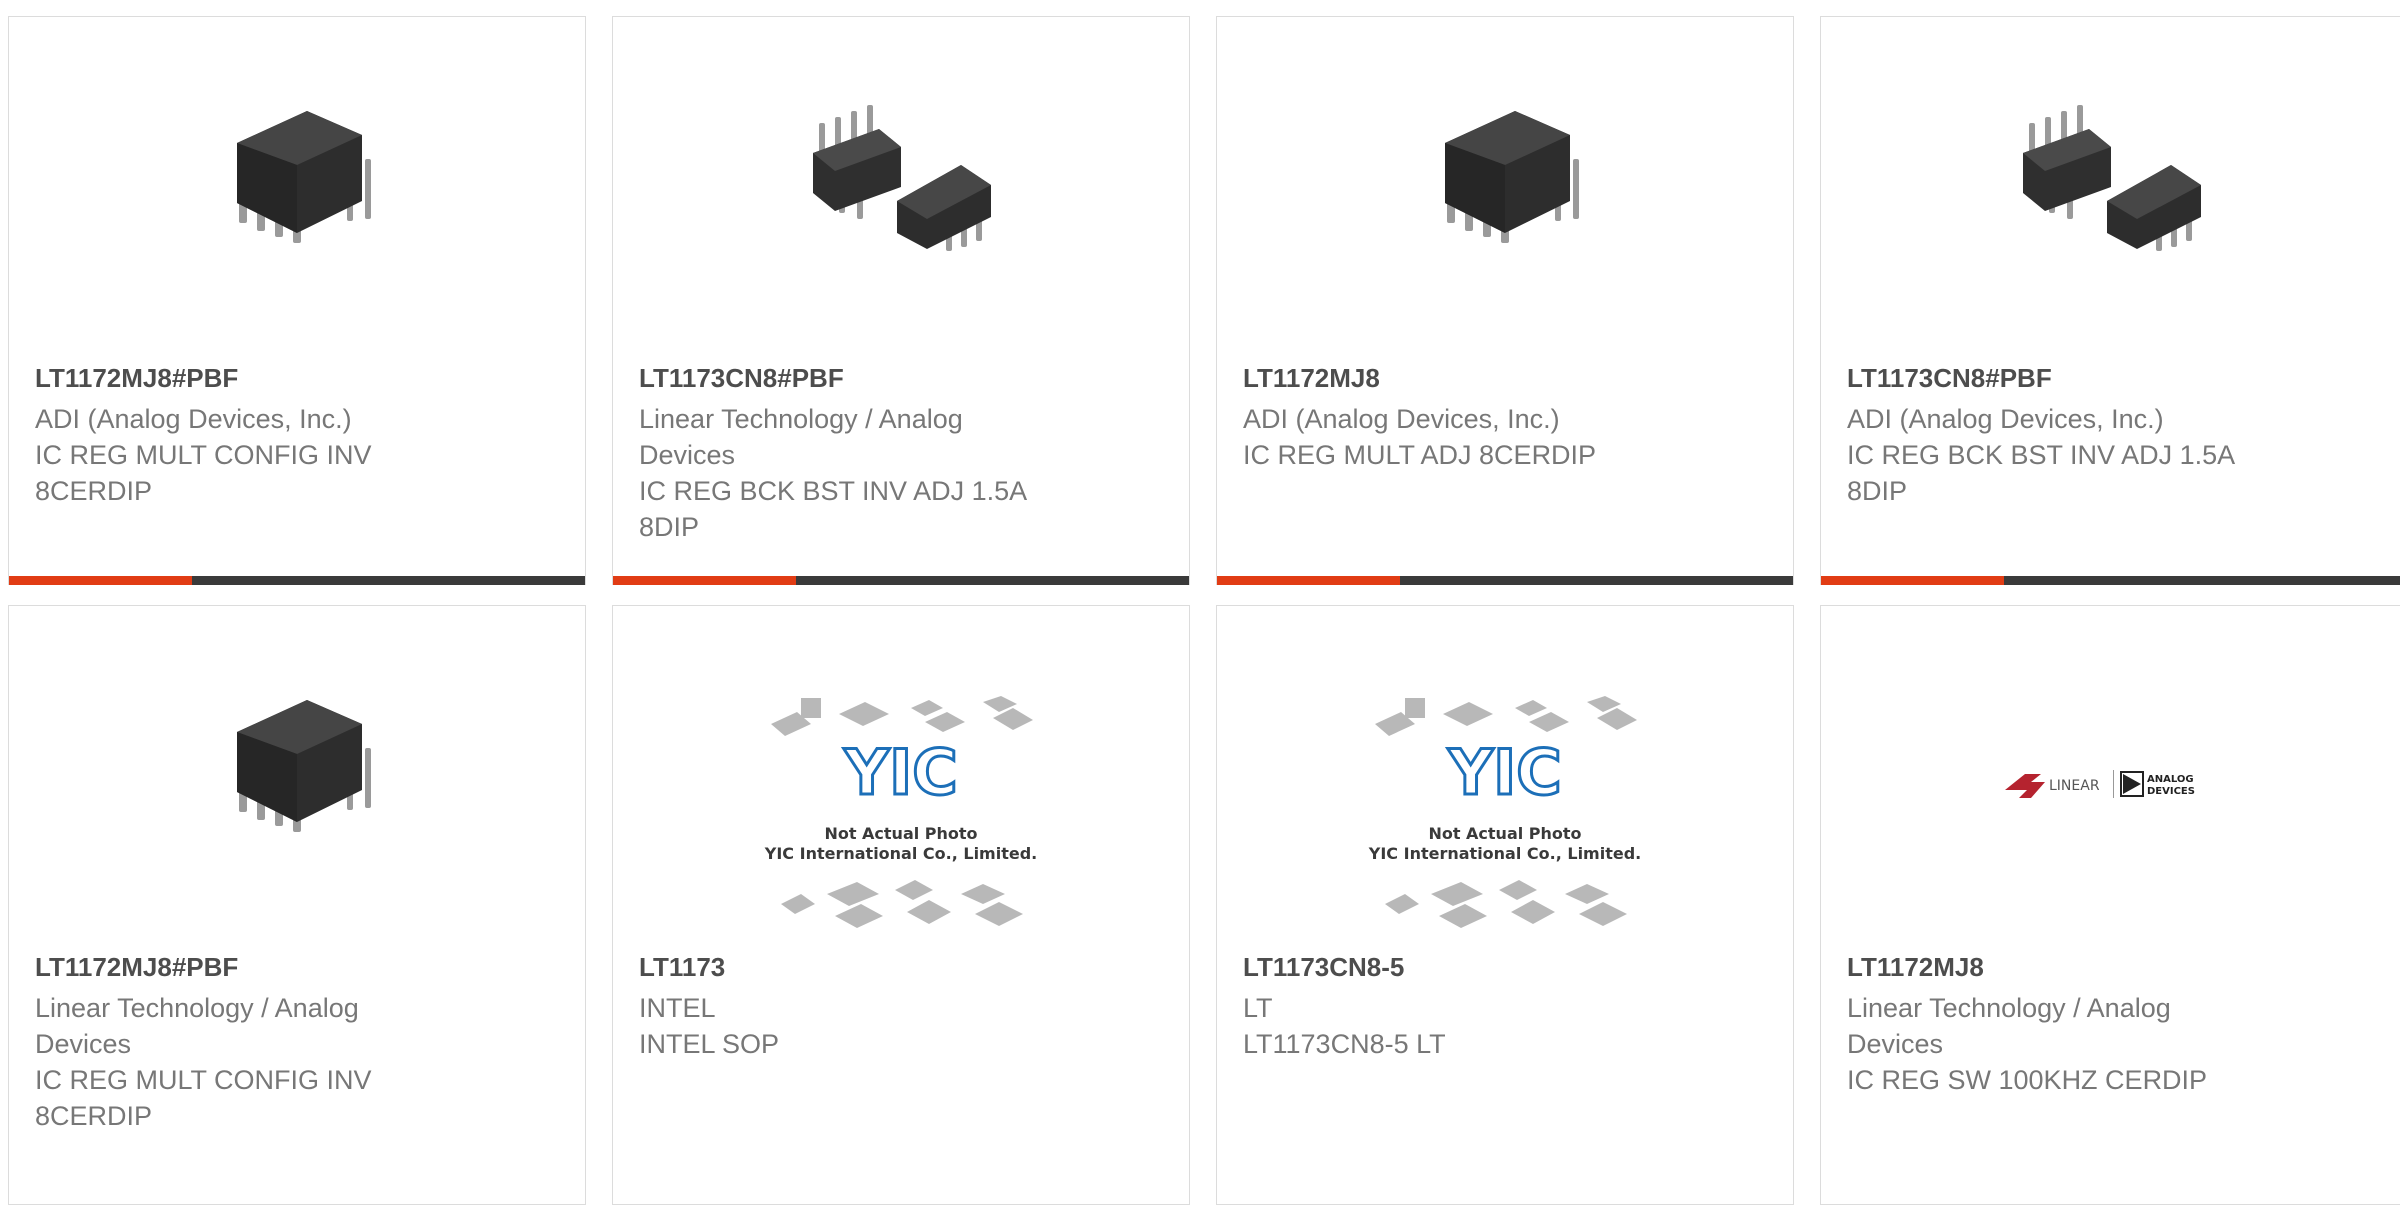 The width and height of the screenshot is (2400, 1205). Describe the element at coordinates (1505, 1006) in the screenshot. I see `product-info: LT1173CN8-5 LT LT1173CN8-5 LT` at that location.